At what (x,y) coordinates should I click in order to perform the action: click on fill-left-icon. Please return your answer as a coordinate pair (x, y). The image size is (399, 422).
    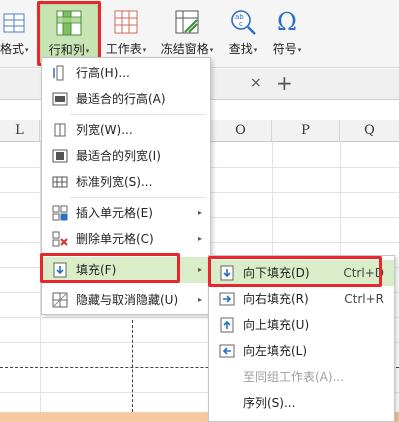
    Looking at the image, I should click on (227, 351).